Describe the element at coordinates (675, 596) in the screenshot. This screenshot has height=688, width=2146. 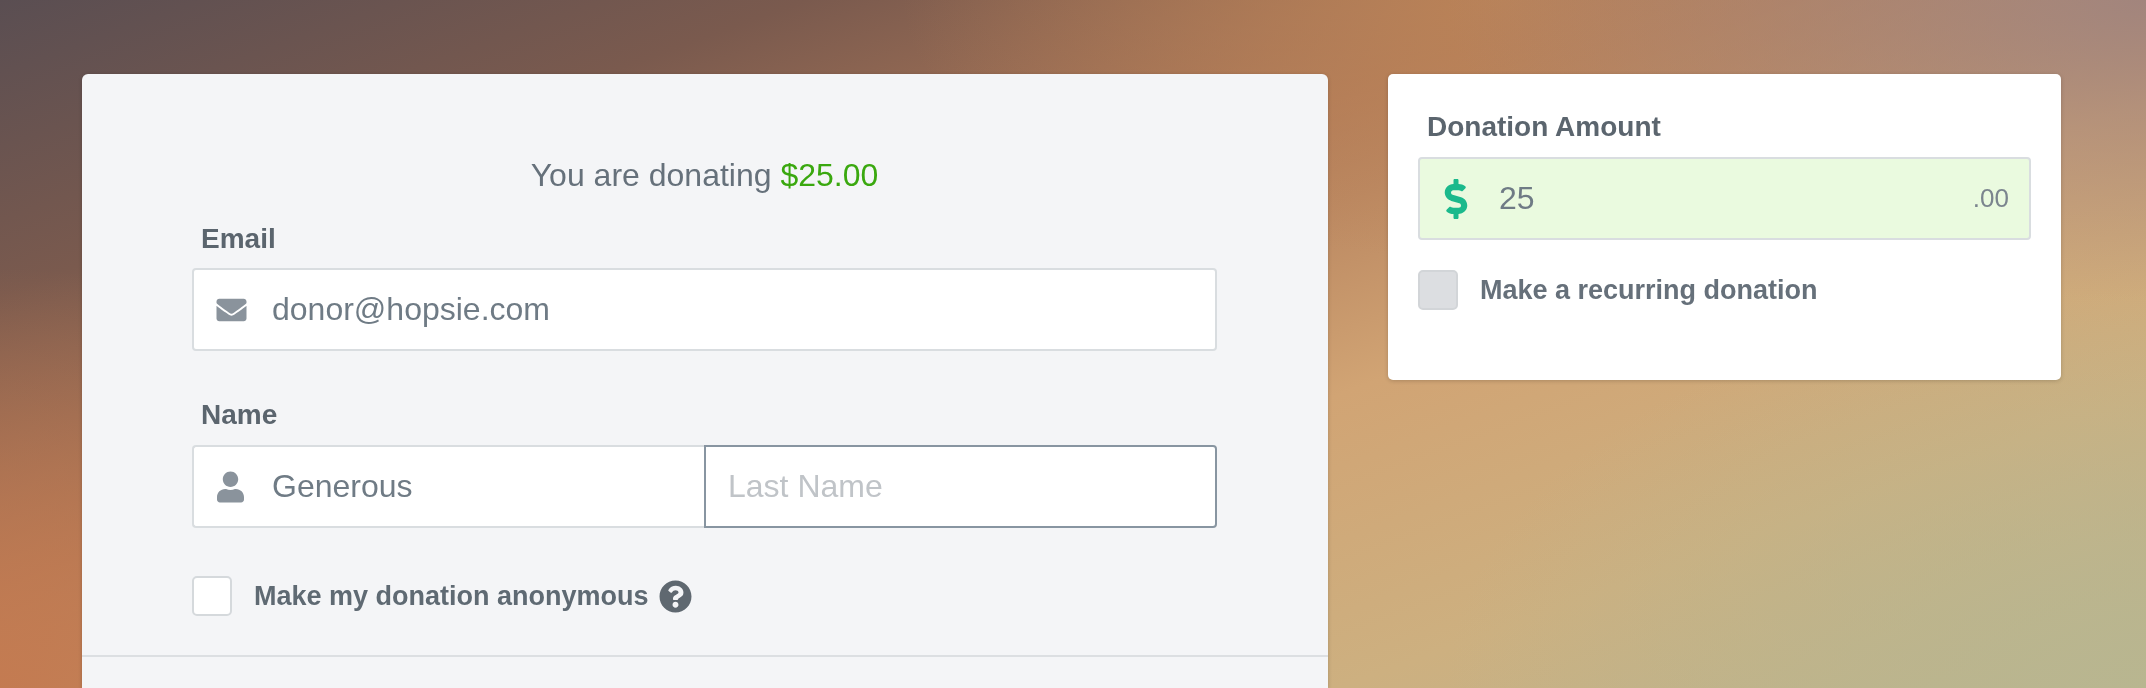
I see `help-icon` at that location.